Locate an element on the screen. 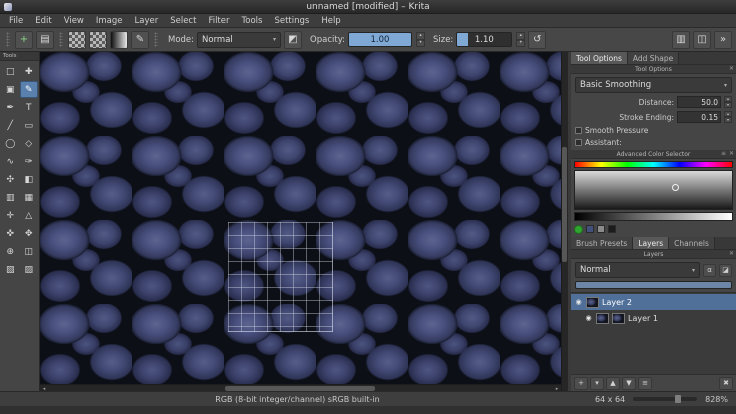  layers-dock-header: Layers ✕ is located at coordinates (653, 254).